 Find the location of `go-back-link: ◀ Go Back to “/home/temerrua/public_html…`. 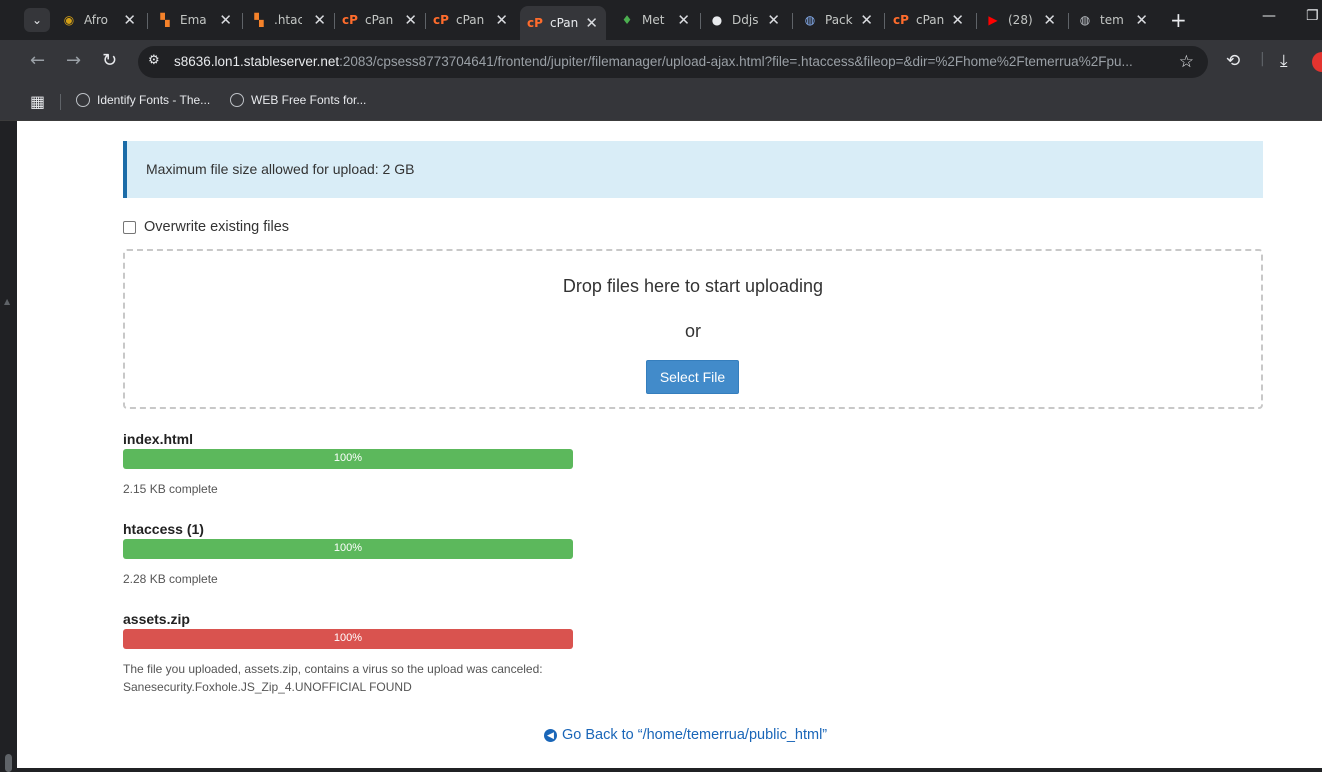

go-back-link: ◀ Go Back to “/home/temerrua/public_html… is located at coordinates (685, 735).